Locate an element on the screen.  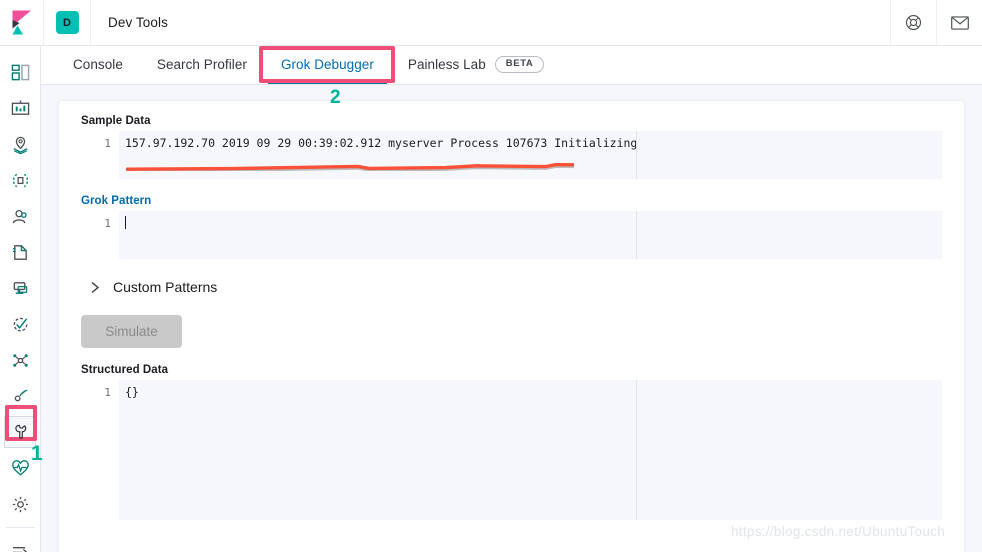
apm-icon is located at coordinates (20, 287).